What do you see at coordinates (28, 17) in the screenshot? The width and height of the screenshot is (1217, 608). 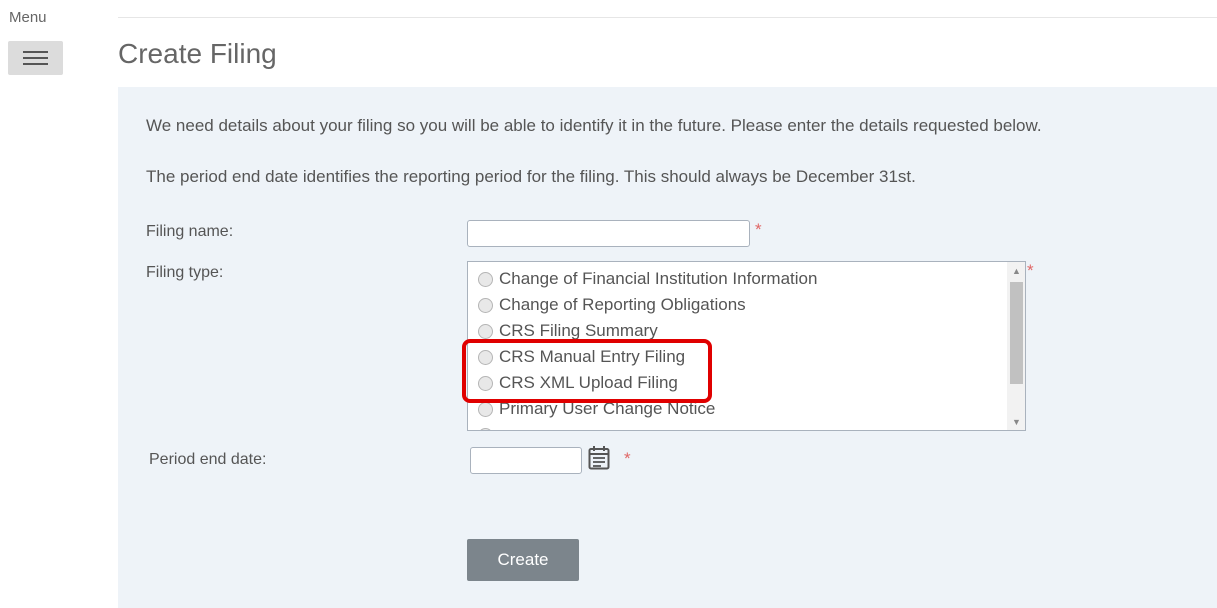 I see `menu-label: Menu` at bounding box center [28, 17].